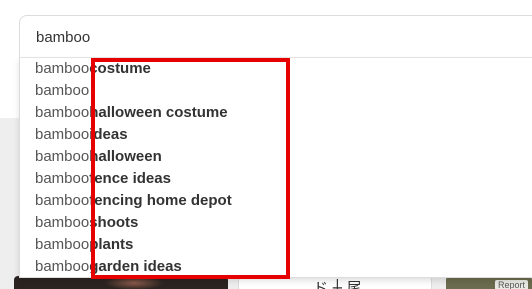  Describe the element at coordinates (135, 266) in the screenshot. I see `suggestion-completion-text: garden ideas` at that location.